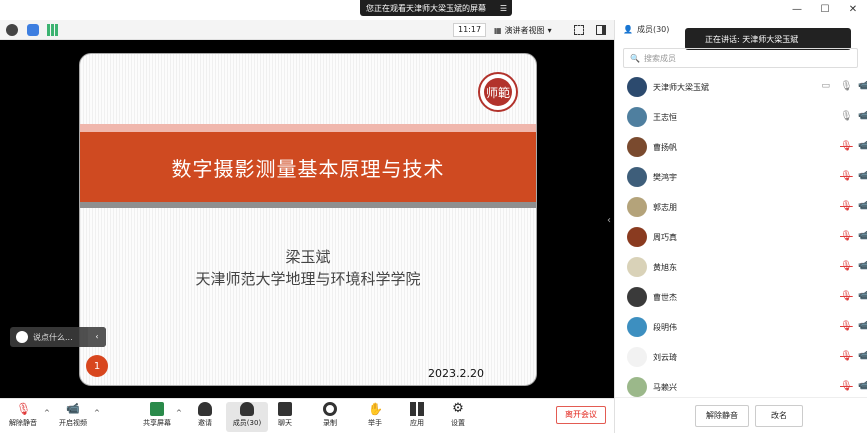 The width and height of the screenshot is (867, 433). I want to click on info-icon, so click(12, 30).